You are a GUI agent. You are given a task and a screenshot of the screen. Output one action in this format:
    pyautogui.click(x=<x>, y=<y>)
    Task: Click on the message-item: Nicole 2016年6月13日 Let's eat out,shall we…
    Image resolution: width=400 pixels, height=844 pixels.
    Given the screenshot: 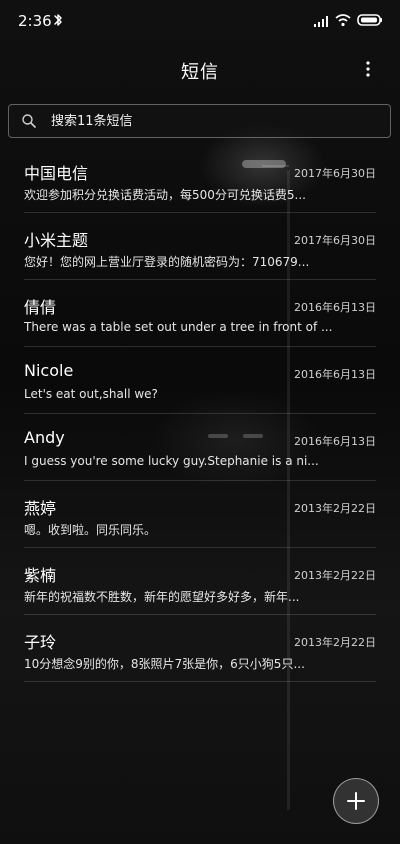 What is the action you would take?
    pyautogui.click(x=200, y=380)
    